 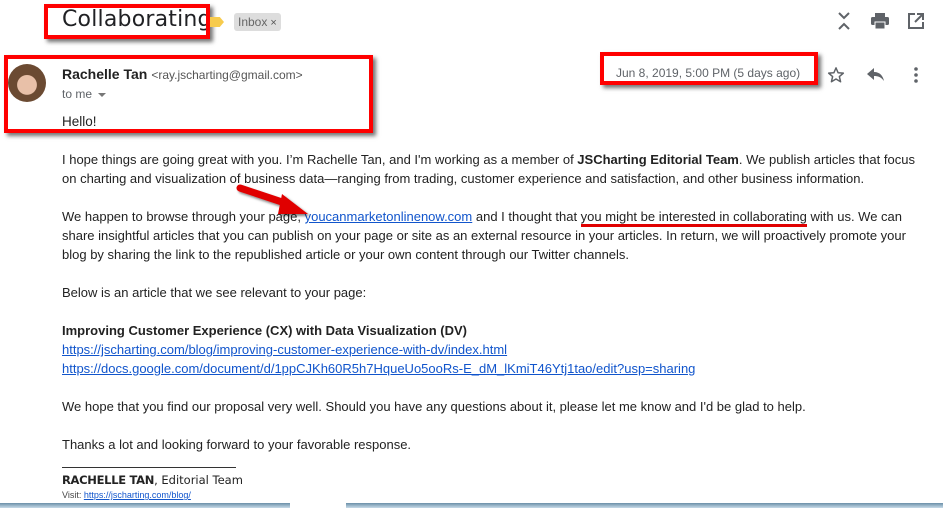 What do you see at coordinates (708, 73) in the screenshot?
I see `message-date: Jun 8, 2019, 5:00 PM (5 days ago)` at bounding box center [708, 73].